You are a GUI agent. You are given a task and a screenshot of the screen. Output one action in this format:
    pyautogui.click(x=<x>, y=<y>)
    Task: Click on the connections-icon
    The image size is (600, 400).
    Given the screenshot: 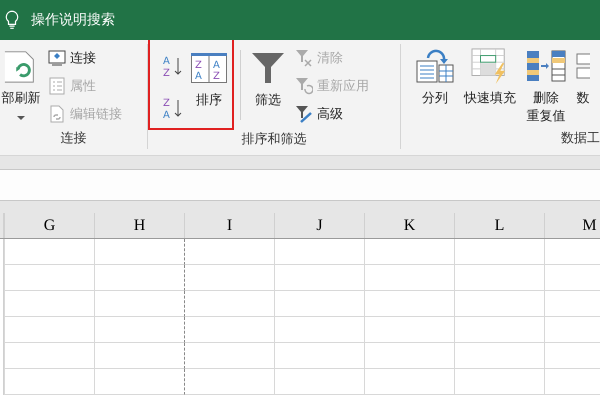 What is the action you would take?
    pyautogui.click(x=57, y=58)
    